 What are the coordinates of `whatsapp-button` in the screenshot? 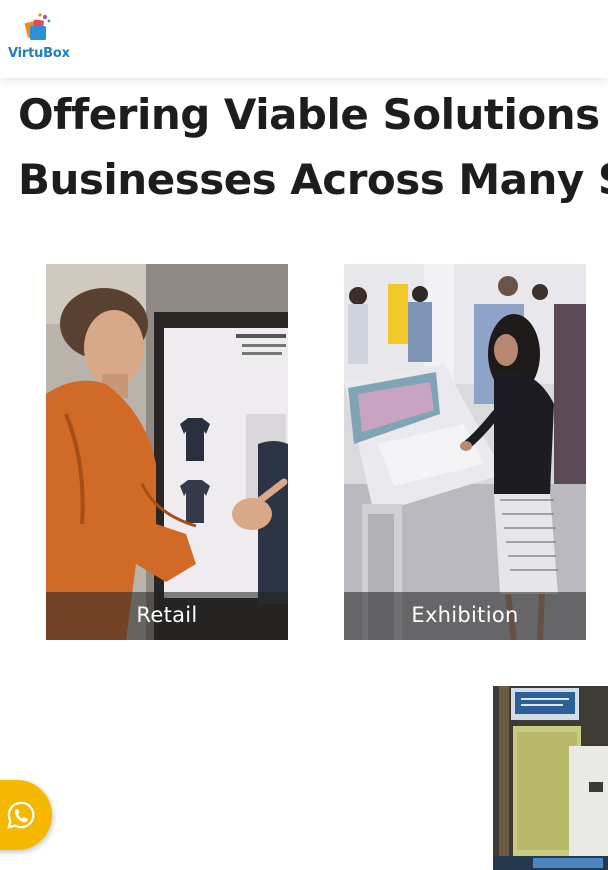 It's located at (26, 815).